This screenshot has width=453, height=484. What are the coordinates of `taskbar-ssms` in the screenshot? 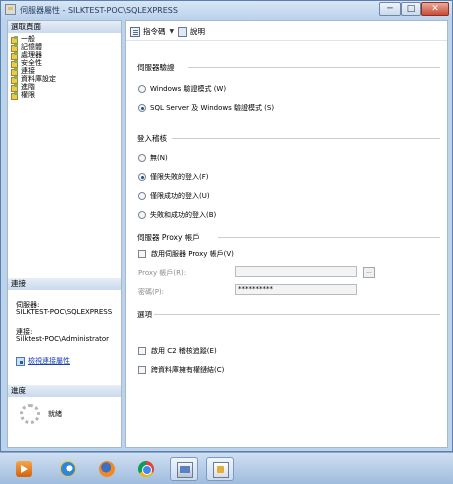 It's located at (220, 469).